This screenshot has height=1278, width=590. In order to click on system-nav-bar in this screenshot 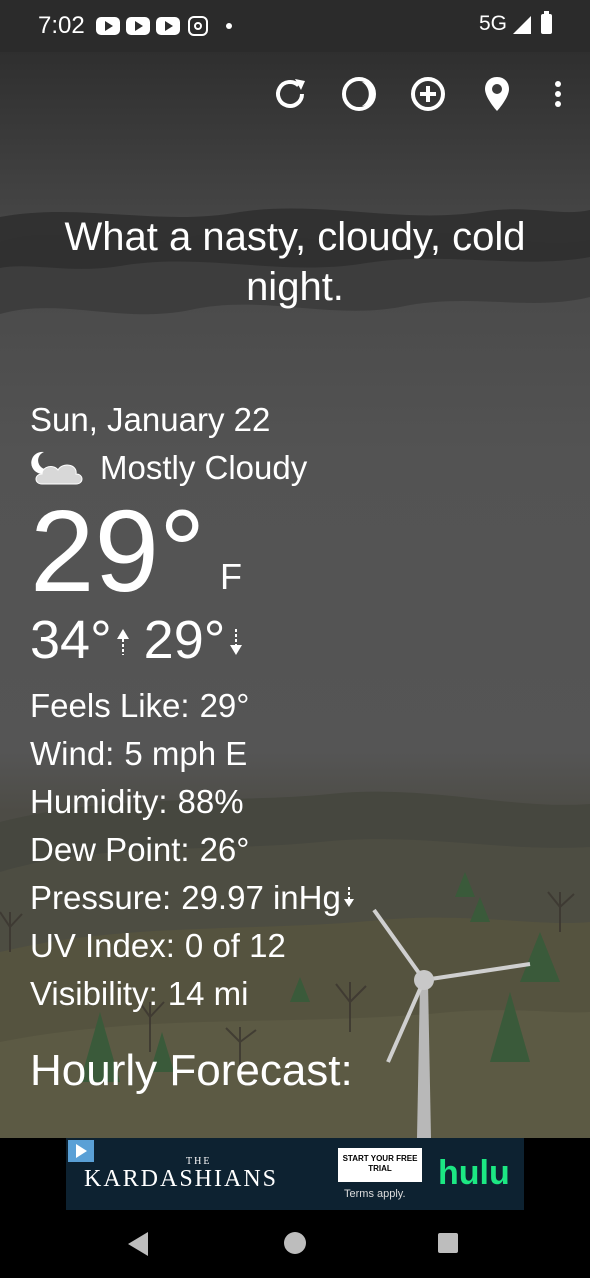, I will do `click(295, 1244)`.